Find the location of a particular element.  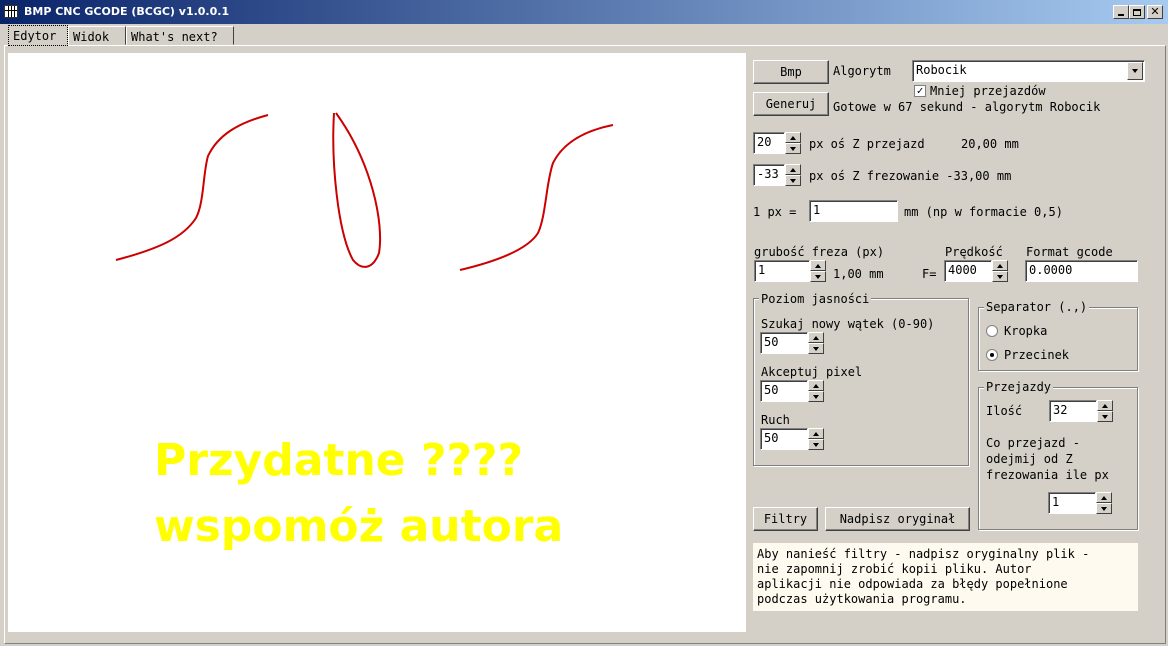

passes-count-stepper is located at coordinates (1105, 411).